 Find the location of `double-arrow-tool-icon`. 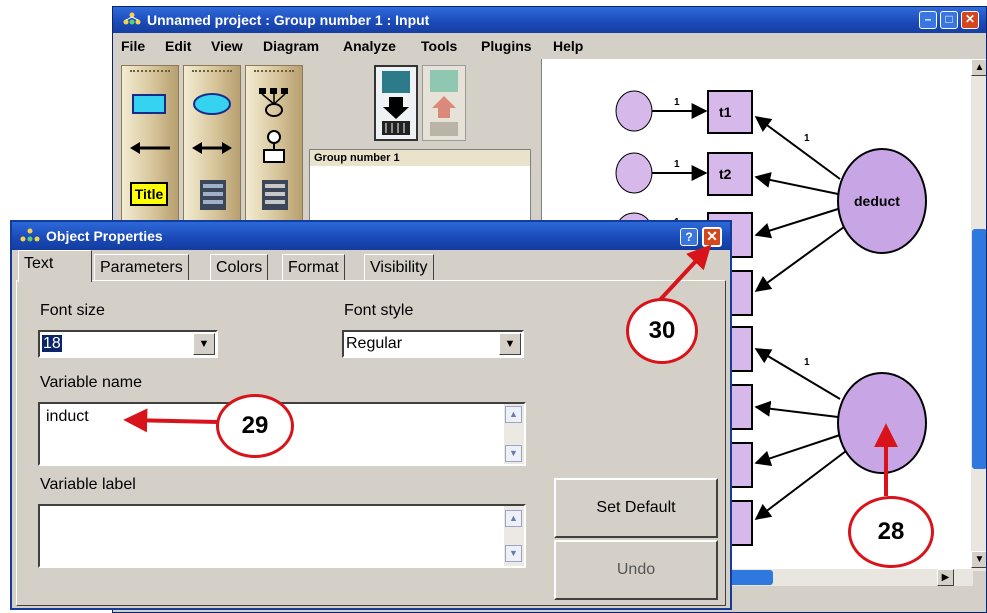

double-arrow-tool-icon is located at coordinates (212, 148).